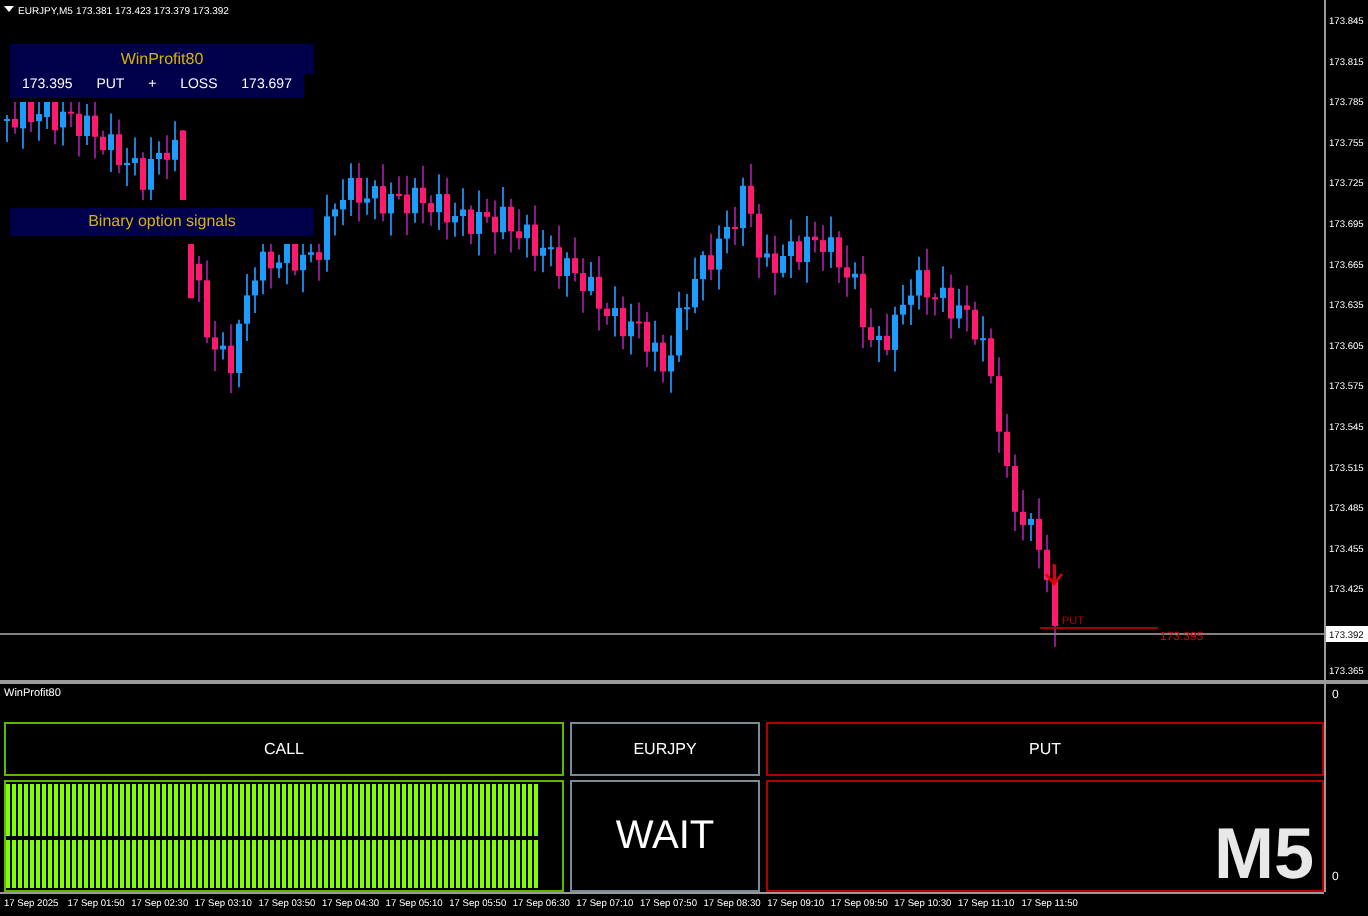  Describe the element at coordinates (1099, 628) in the screenshot. I see `signal-level-line` at that location.